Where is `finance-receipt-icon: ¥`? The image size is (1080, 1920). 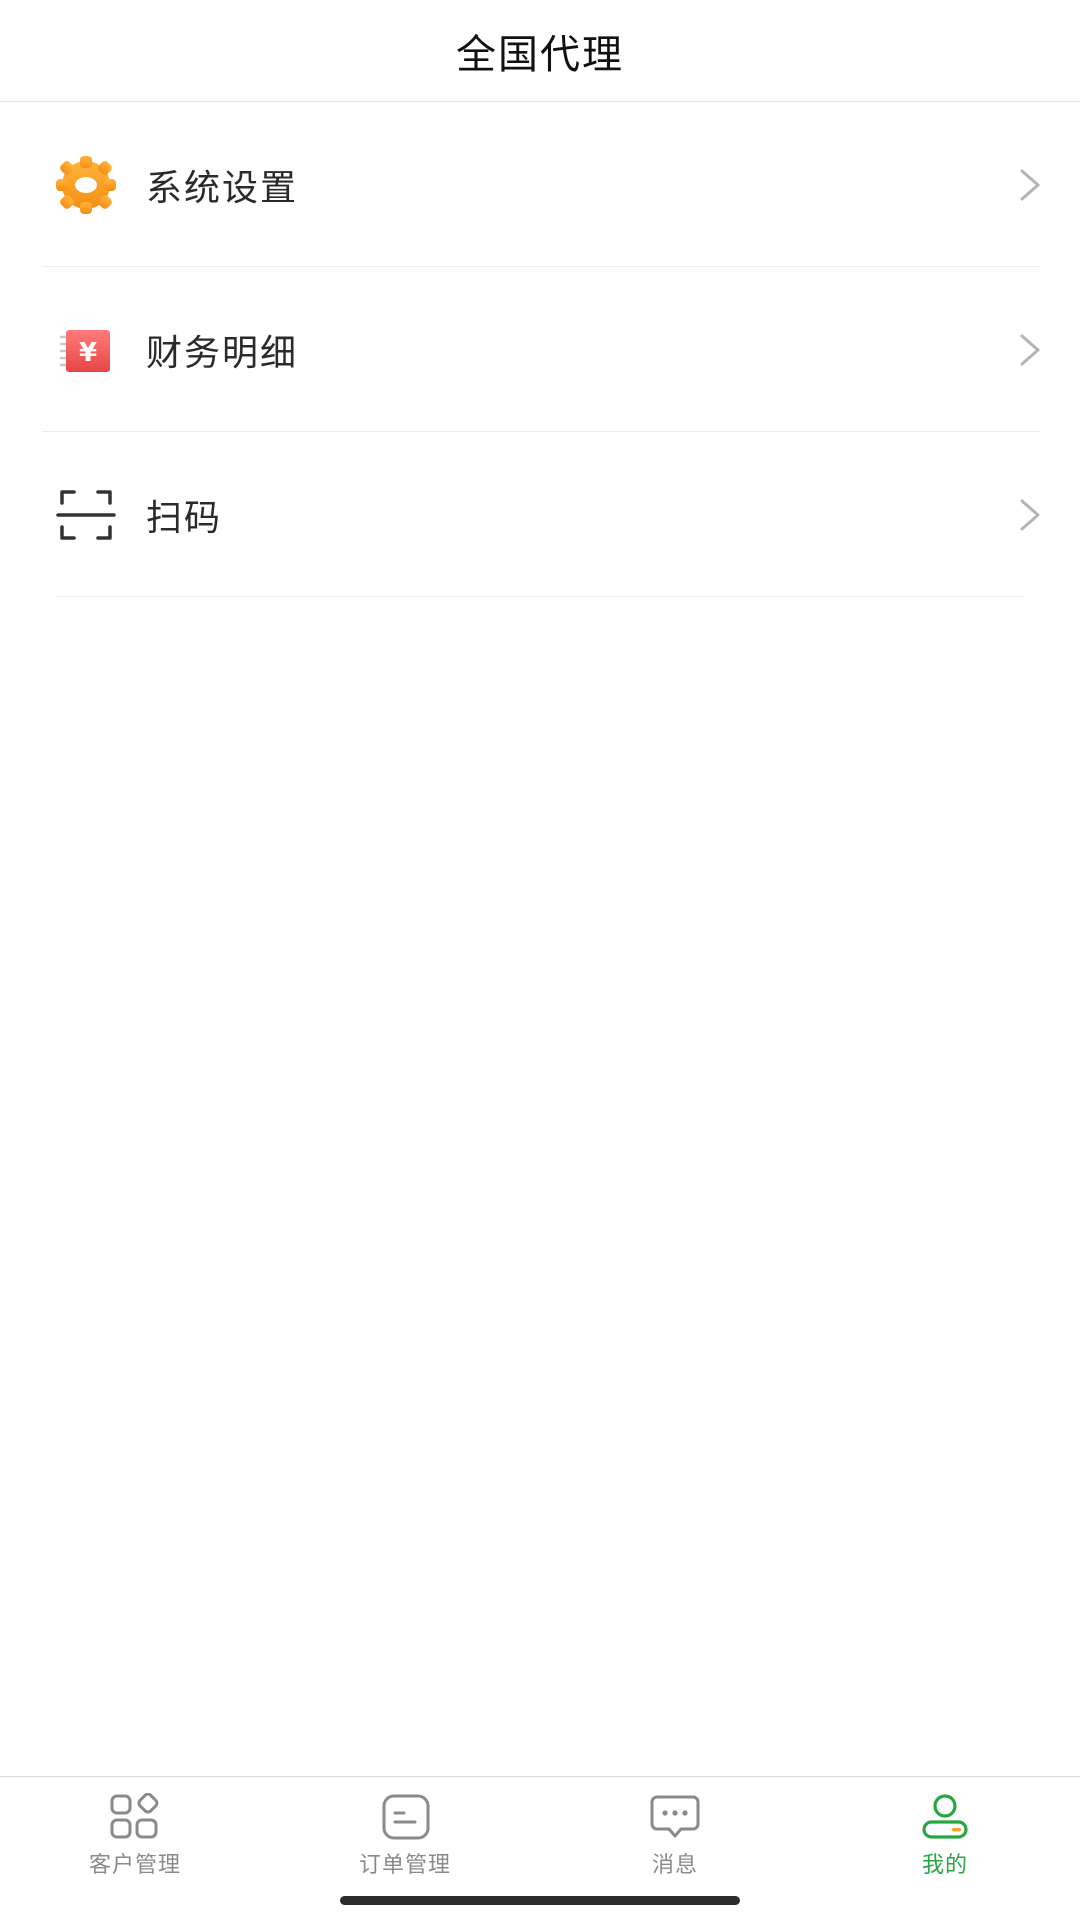
finance-receipt-icon: ¥ is located at coordinates (86, 350).